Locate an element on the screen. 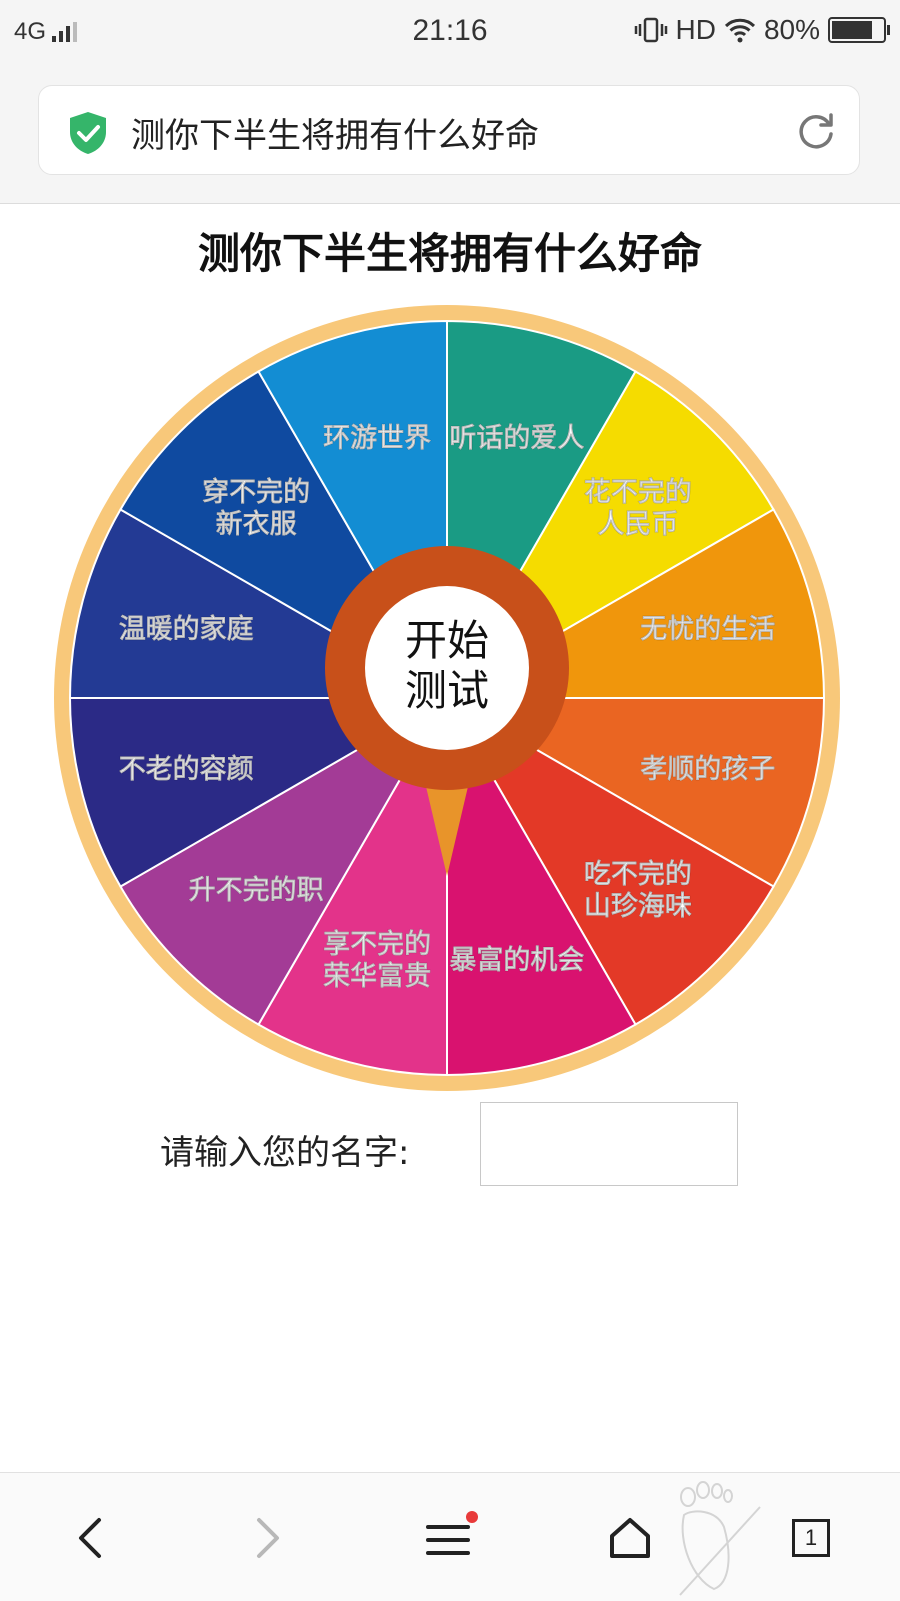  wheel-segment-label: 穿不完的新衣服 is located at coordinates (256, 508).